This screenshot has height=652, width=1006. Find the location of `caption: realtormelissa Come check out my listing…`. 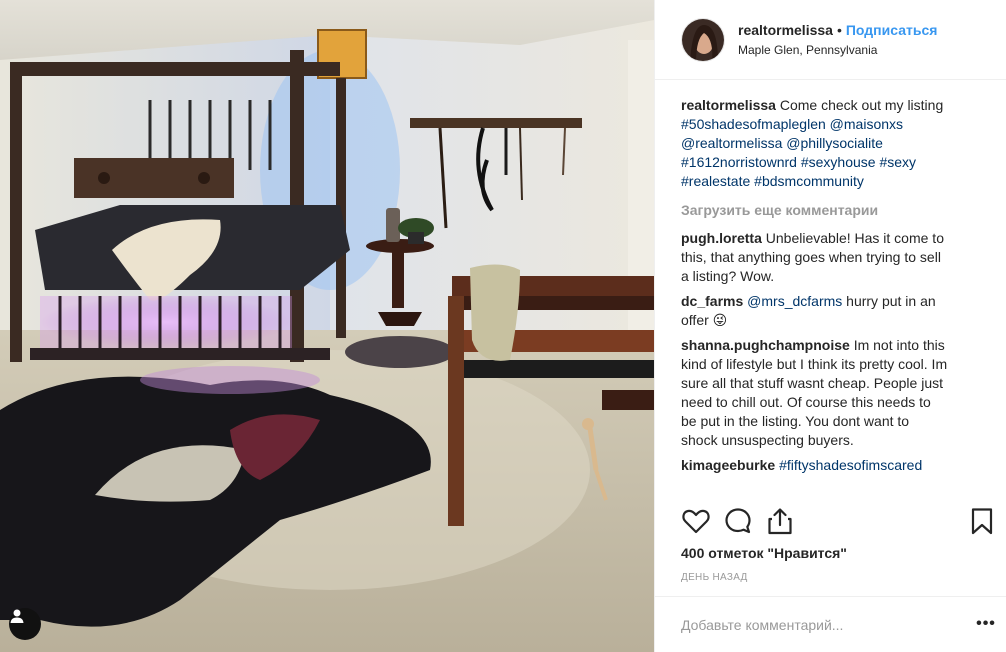

caption: realtormelissa Come check out my listing… is located at coordinates (826, 143).